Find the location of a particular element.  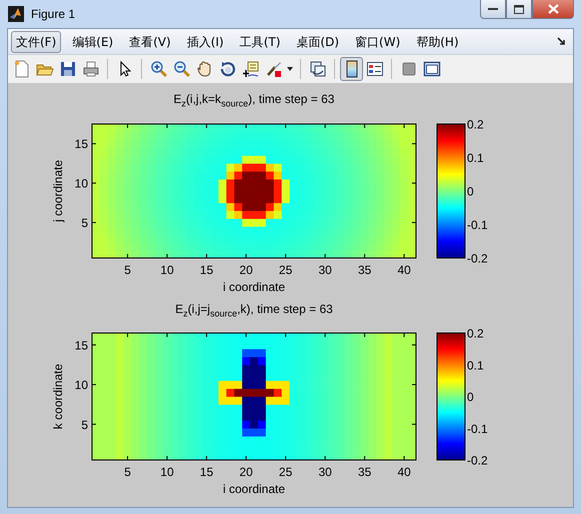

axis-label: k coordinate is located at coordinates (58, 397).